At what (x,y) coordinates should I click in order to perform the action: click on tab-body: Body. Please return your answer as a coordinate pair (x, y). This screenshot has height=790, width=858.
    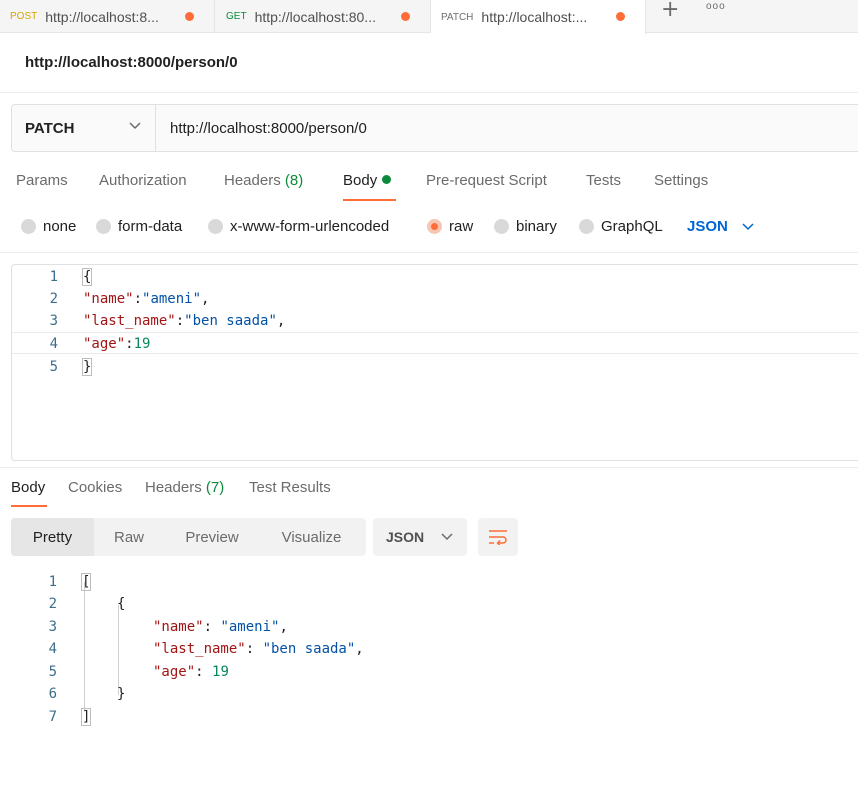
    Looking at the image, I should click on (367, 180).